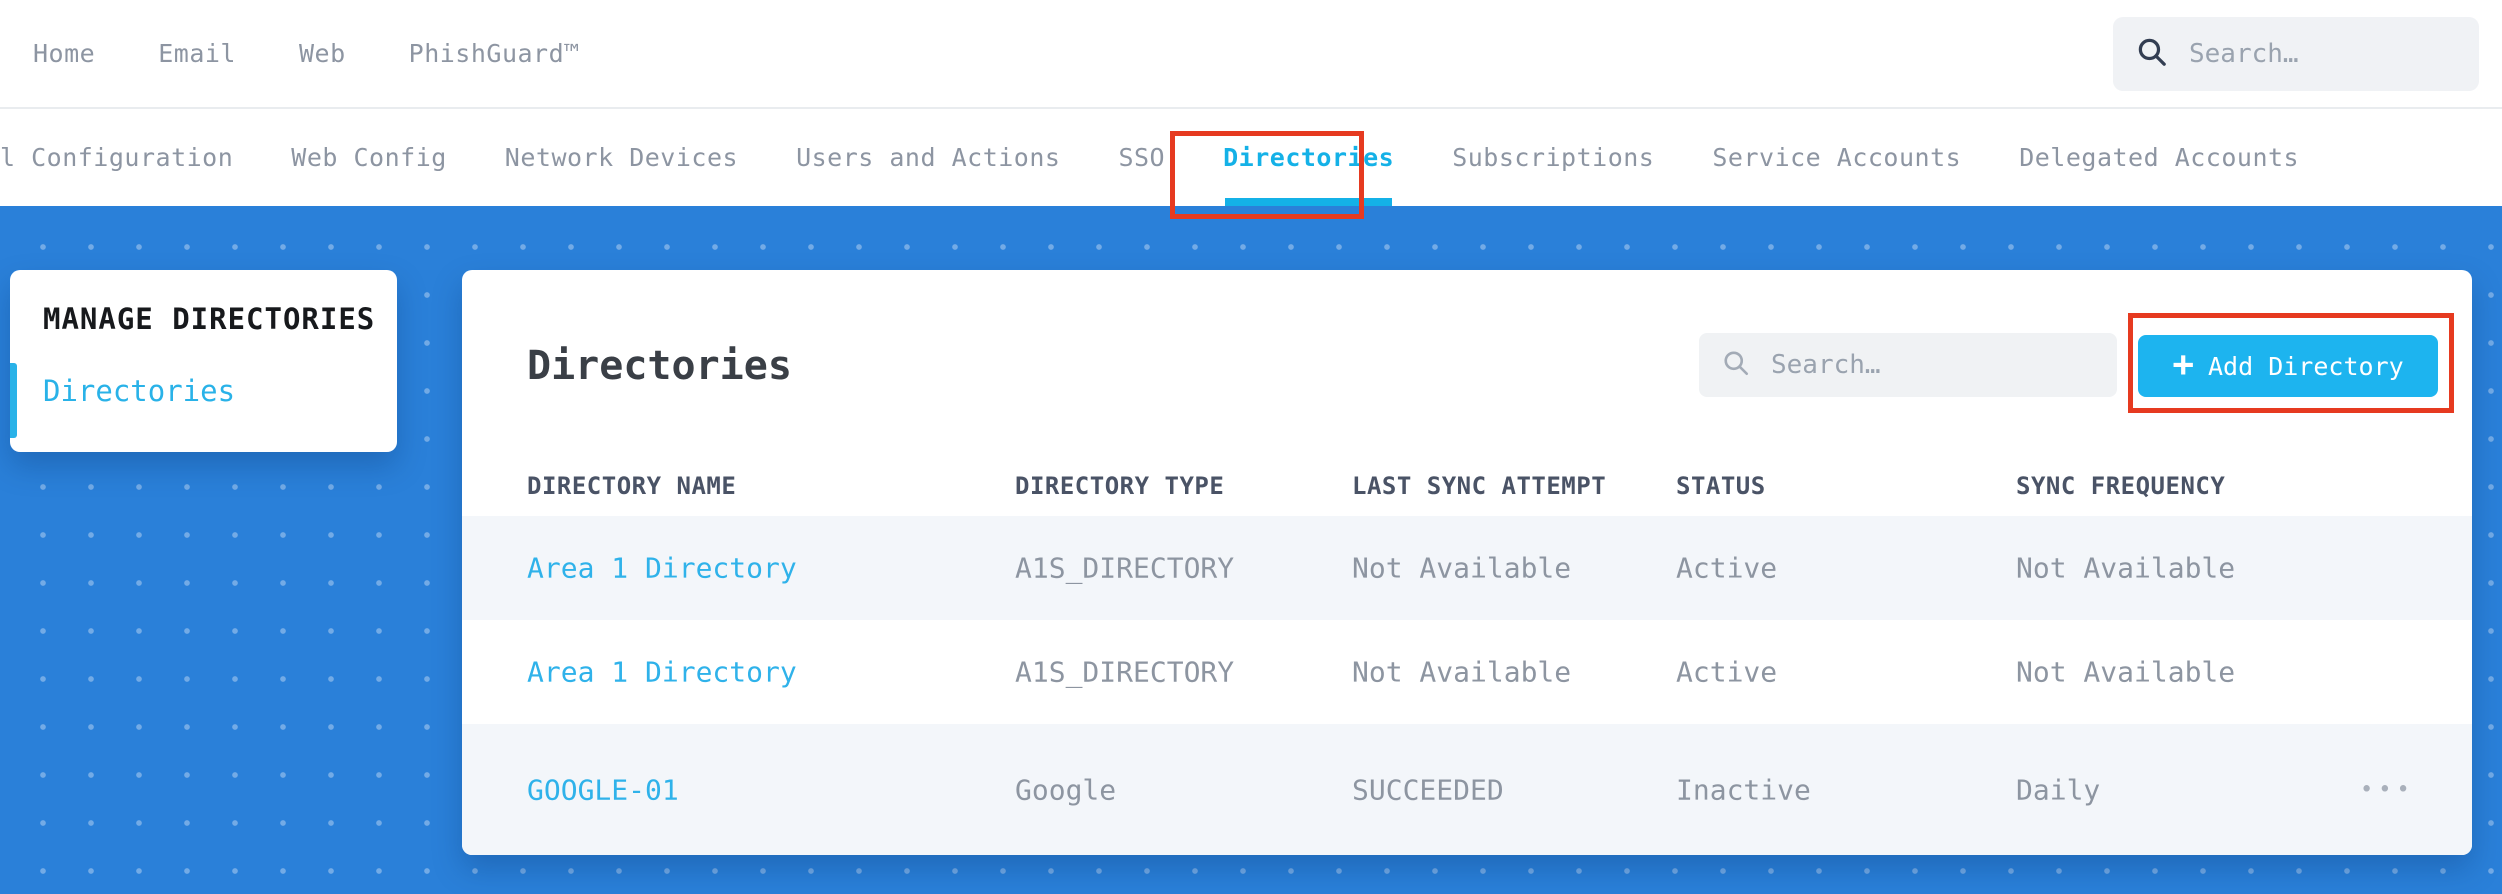 Image resolution: width=2502 pixels, height=894 pixels. What do you see at coordinates (2387, 789) in the screenshot?
I see `row-actions-menu-icon: •••` at bounding box center [2387, 789].